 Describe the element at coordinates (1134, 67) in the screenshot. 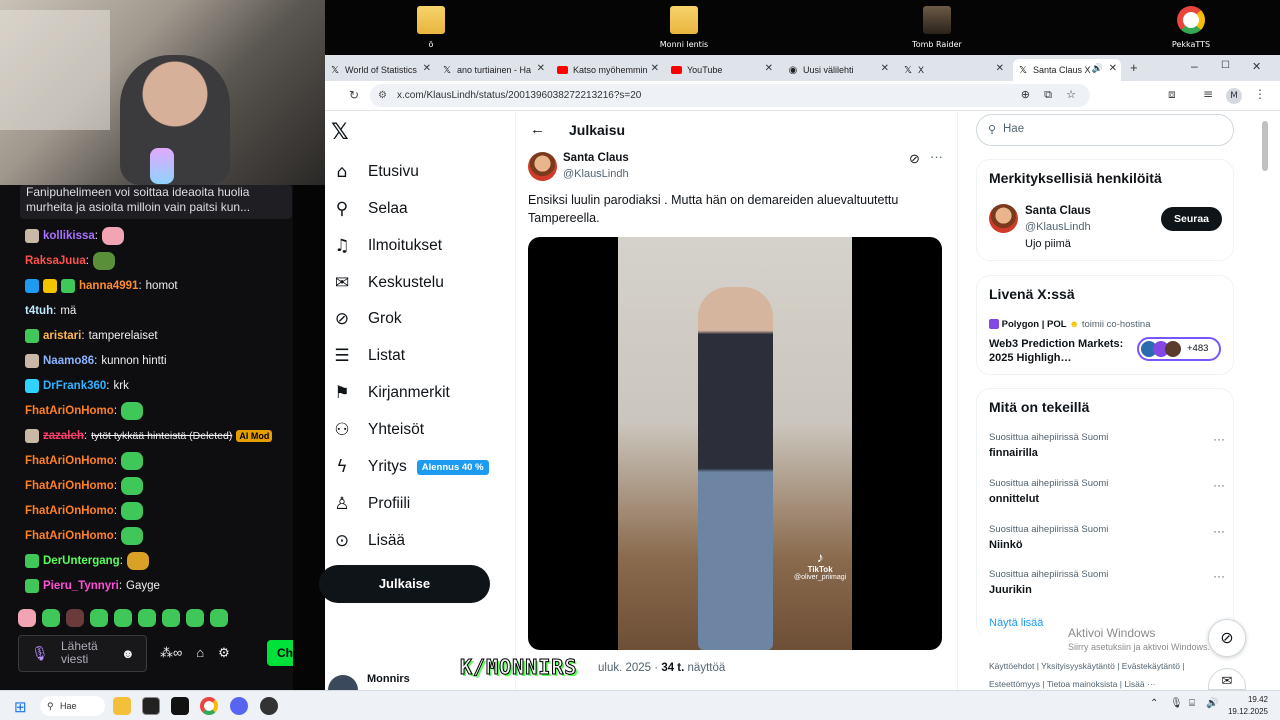

I see `new-tab-button: +` at that location.